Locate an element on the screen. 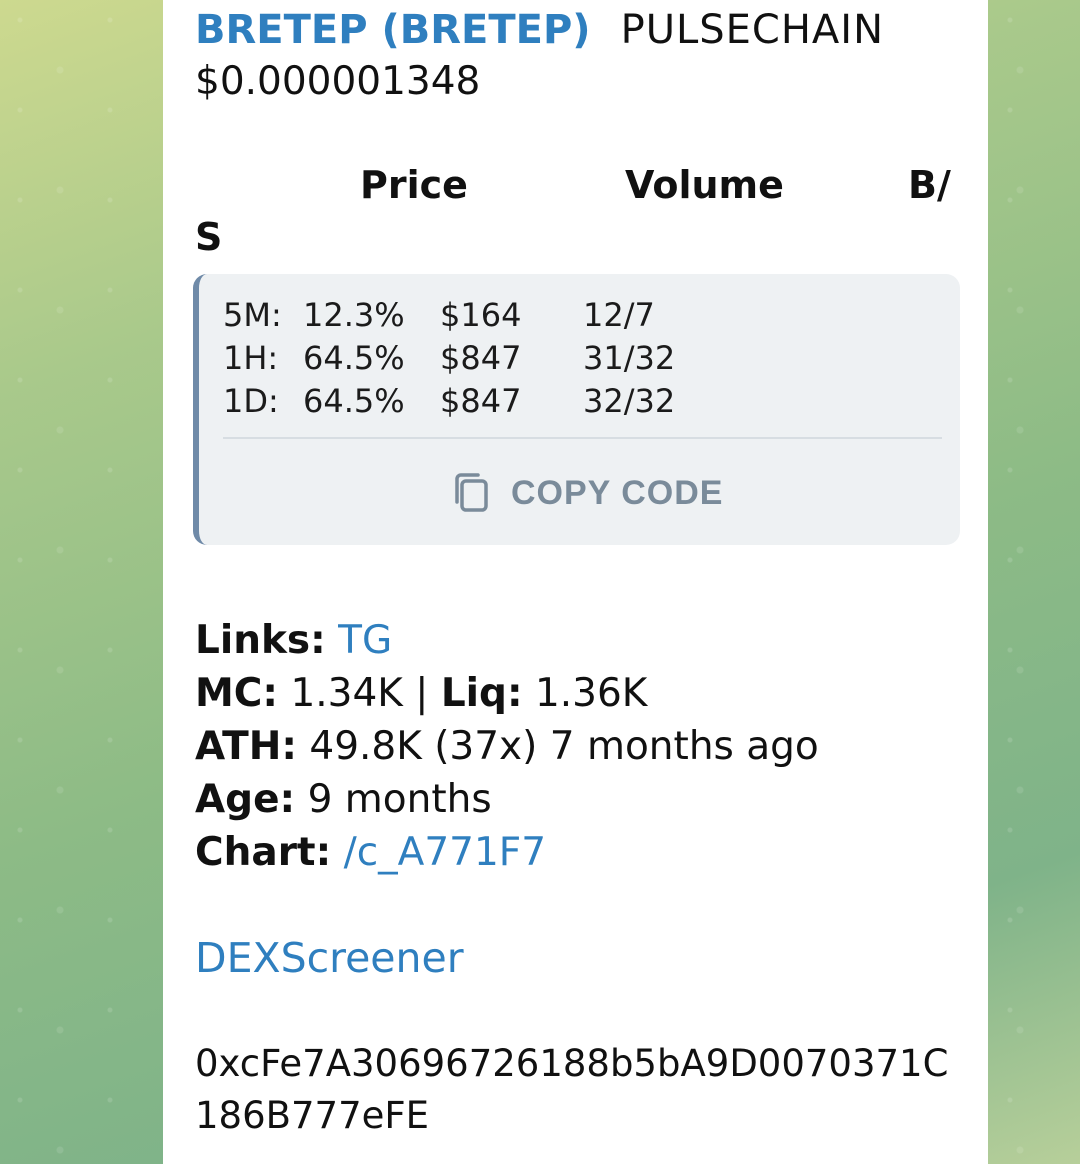 The height and width of the screenshot is (1164, 1080). chart-command-link: /c_A771F7 is located at coordinates (445, 852).